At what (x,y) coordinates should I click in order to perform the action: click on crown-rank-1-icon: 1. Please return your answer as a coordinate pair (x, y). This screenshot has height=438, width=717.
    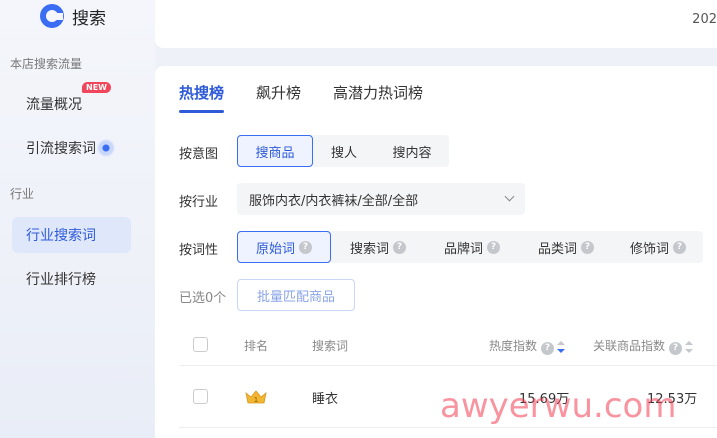
    Looking at the image, I should click on (256, 397).